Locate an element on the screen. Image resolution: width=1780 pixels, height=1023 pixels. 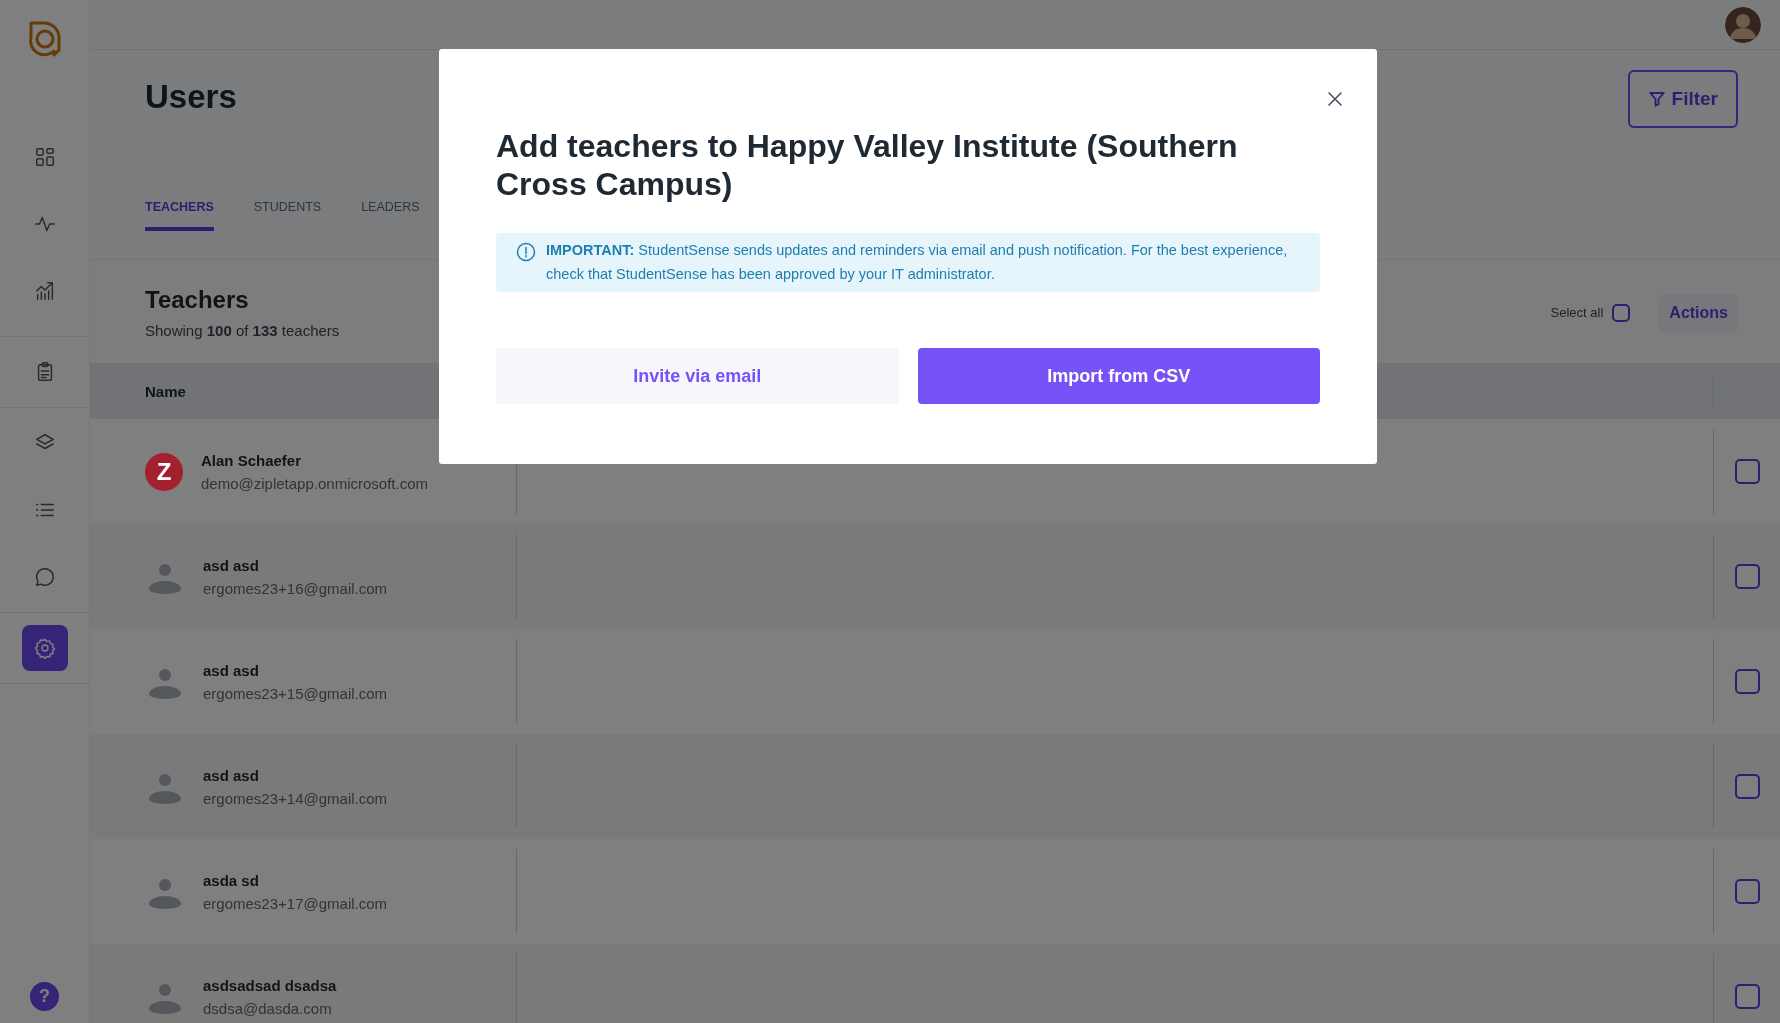
modal-title: Add teachers to Happy Valley Institute (Southern Cross Campus) is located at coordinates (867, 165).